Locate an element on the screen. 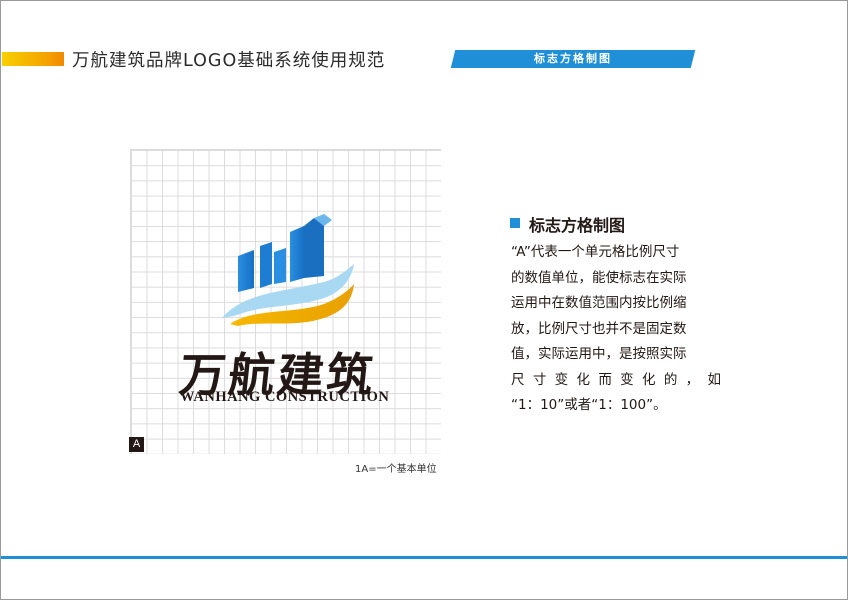  logo-name-en: WANHANG CONSTRUCTION is located at coordinates (285, 397).